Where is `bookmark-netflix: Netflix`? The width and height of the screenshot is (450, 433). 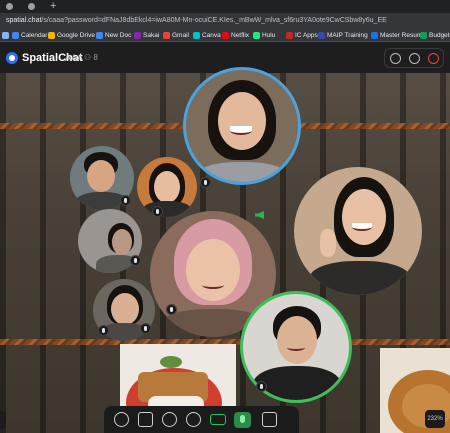
bookmark-netflix: Netflix is located at coordinates (235, 35).